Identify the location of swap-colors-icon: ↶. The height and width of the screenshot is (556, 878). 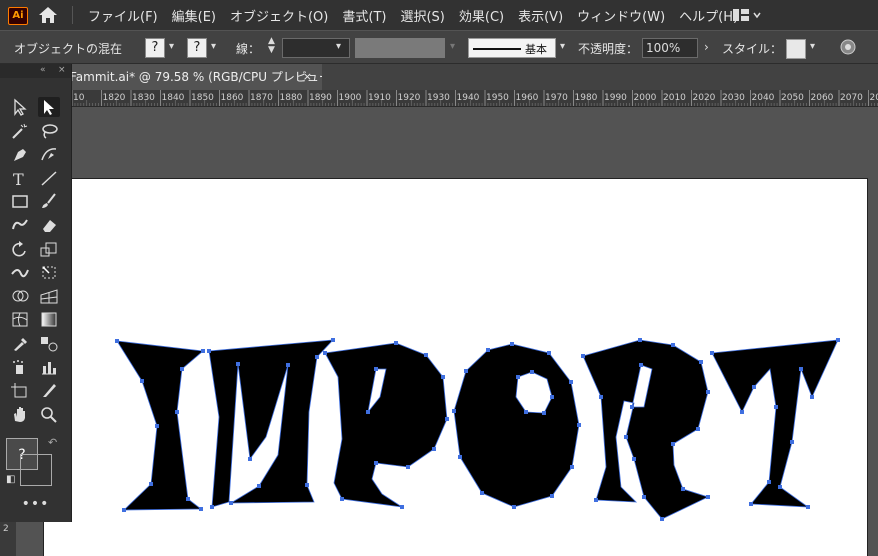
(52, 442).